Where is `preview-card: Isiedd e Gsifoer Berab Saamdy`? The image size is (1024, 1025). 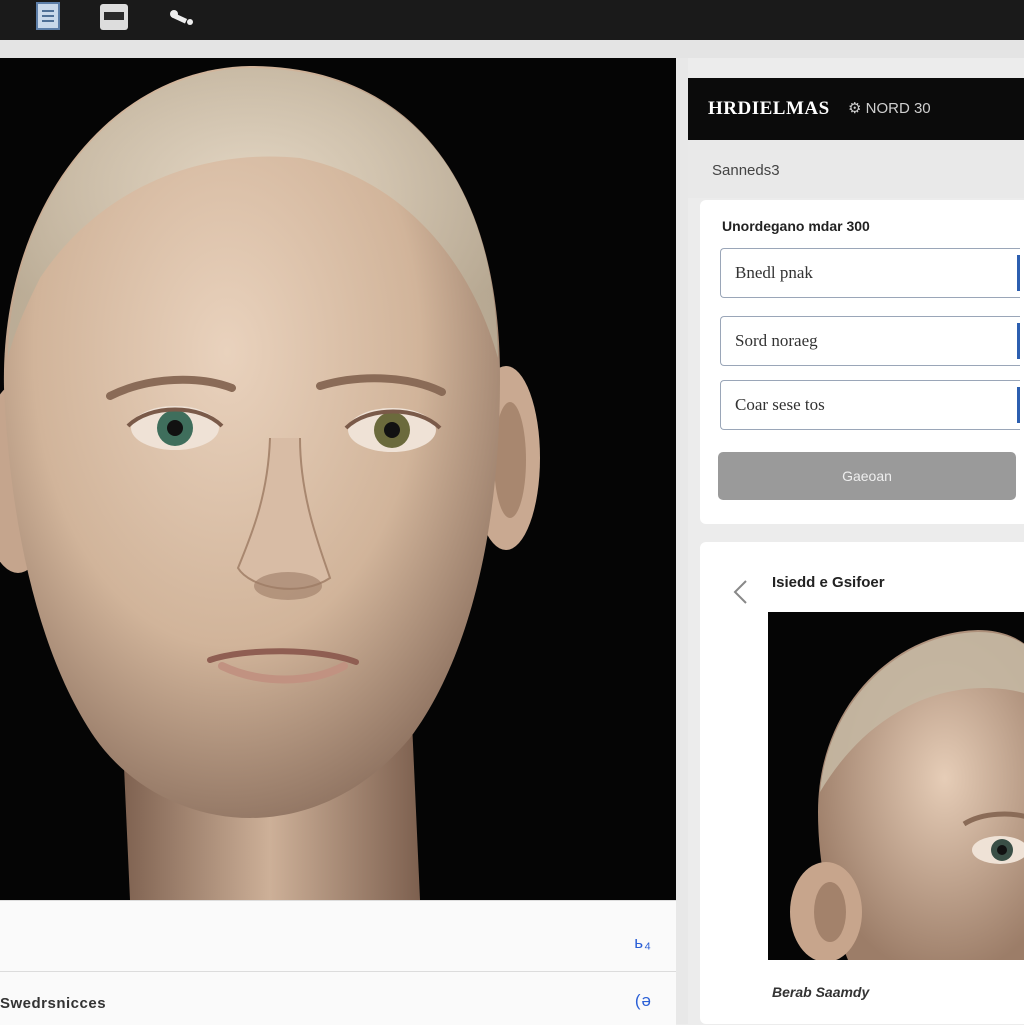 preview-card: Isiedd e Gsifoer Berab Saamdy is located at coordinates (862, 783).